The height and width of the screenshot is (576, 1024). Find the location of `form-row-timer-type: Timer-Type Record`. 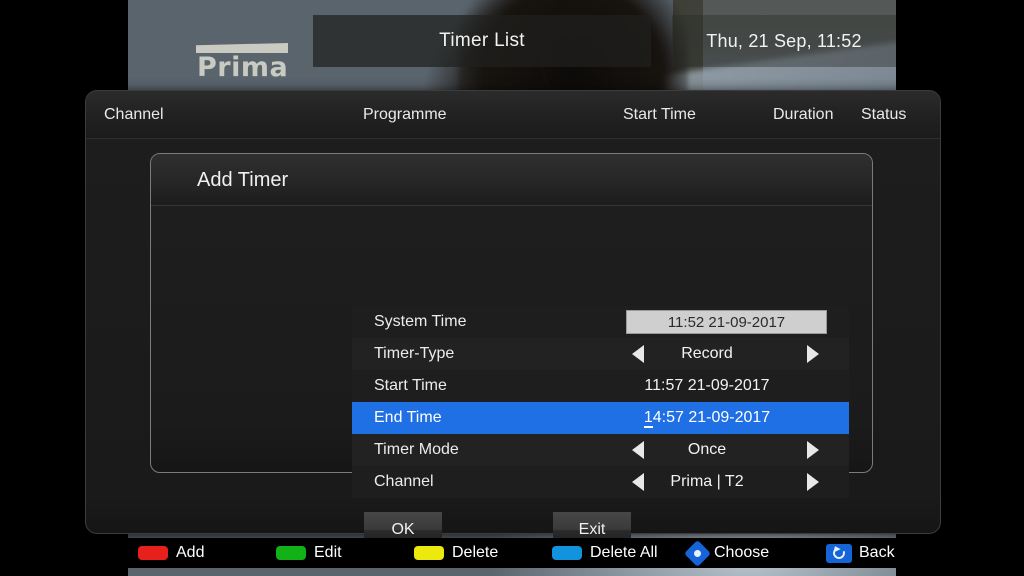

form-row-timer-type: Timer-Type Record is located at coordinates (600, 354).